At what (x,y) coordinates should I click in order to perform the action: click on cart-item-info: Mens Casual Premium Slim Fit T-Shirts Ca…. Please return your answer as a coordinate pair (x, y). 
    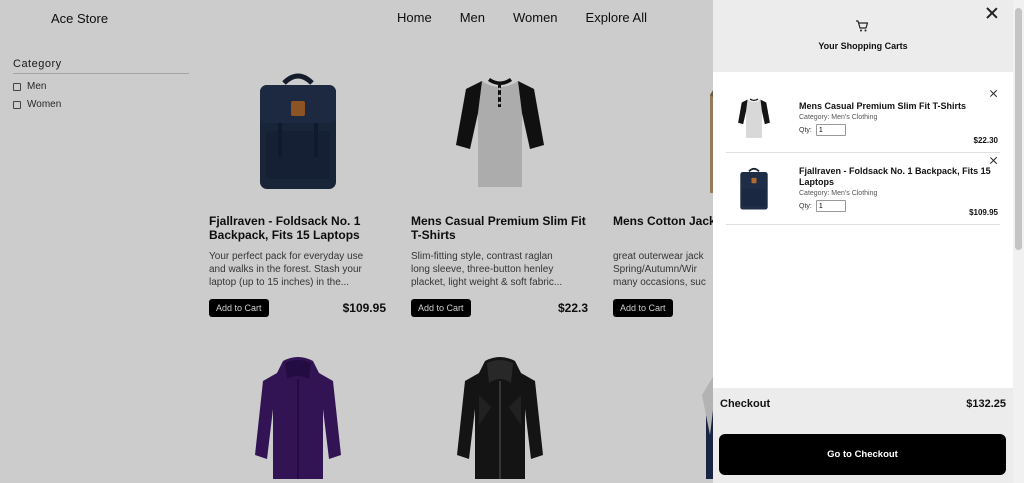
    Looking at the image, I should click on (899, 118).